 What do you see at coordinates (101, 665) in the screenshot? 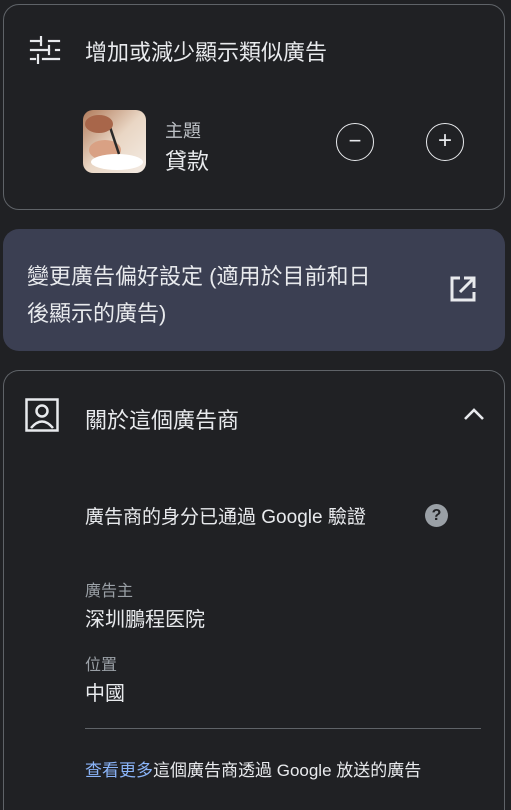
I see `location-label: 位置` at bounding box center [101, 665].